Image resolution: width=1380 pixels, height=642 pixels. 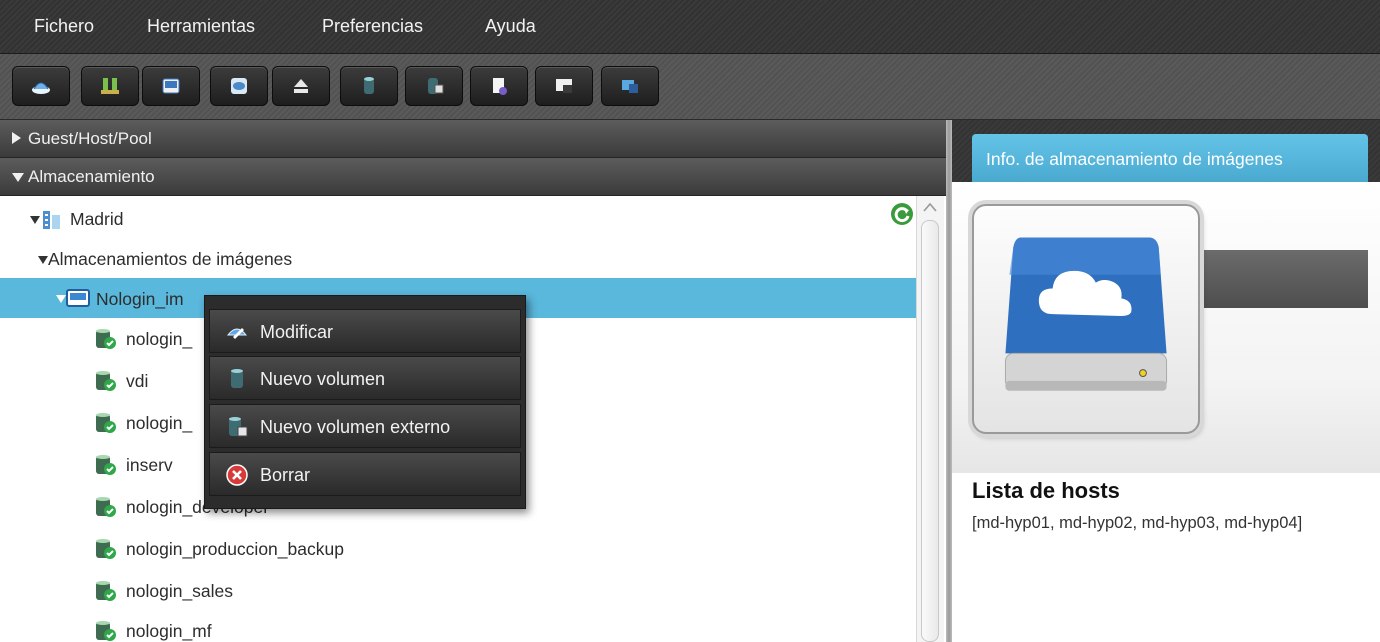 What do you see at coordinates (237, 475) in the screenshot?
I see `delete-icon` at bounding box center [237, 475].